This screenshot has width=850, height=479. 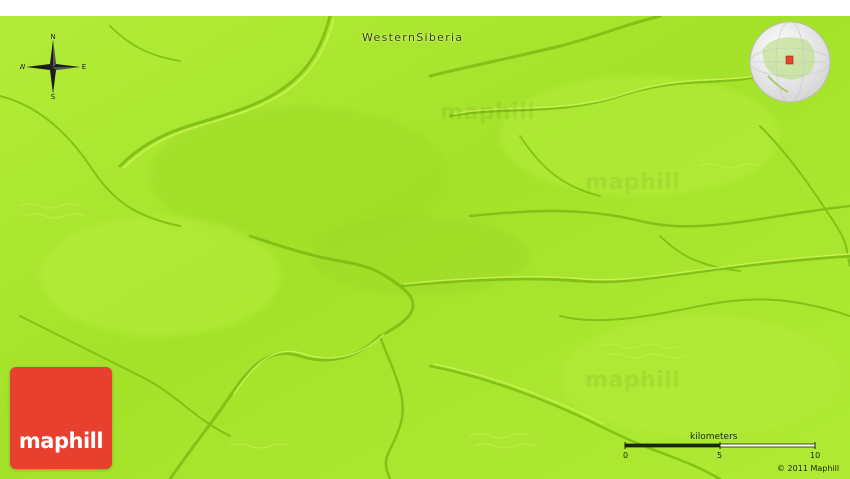 I want to click on copyright-notice: © 2011 Maphill, so click(x=808, y=468).